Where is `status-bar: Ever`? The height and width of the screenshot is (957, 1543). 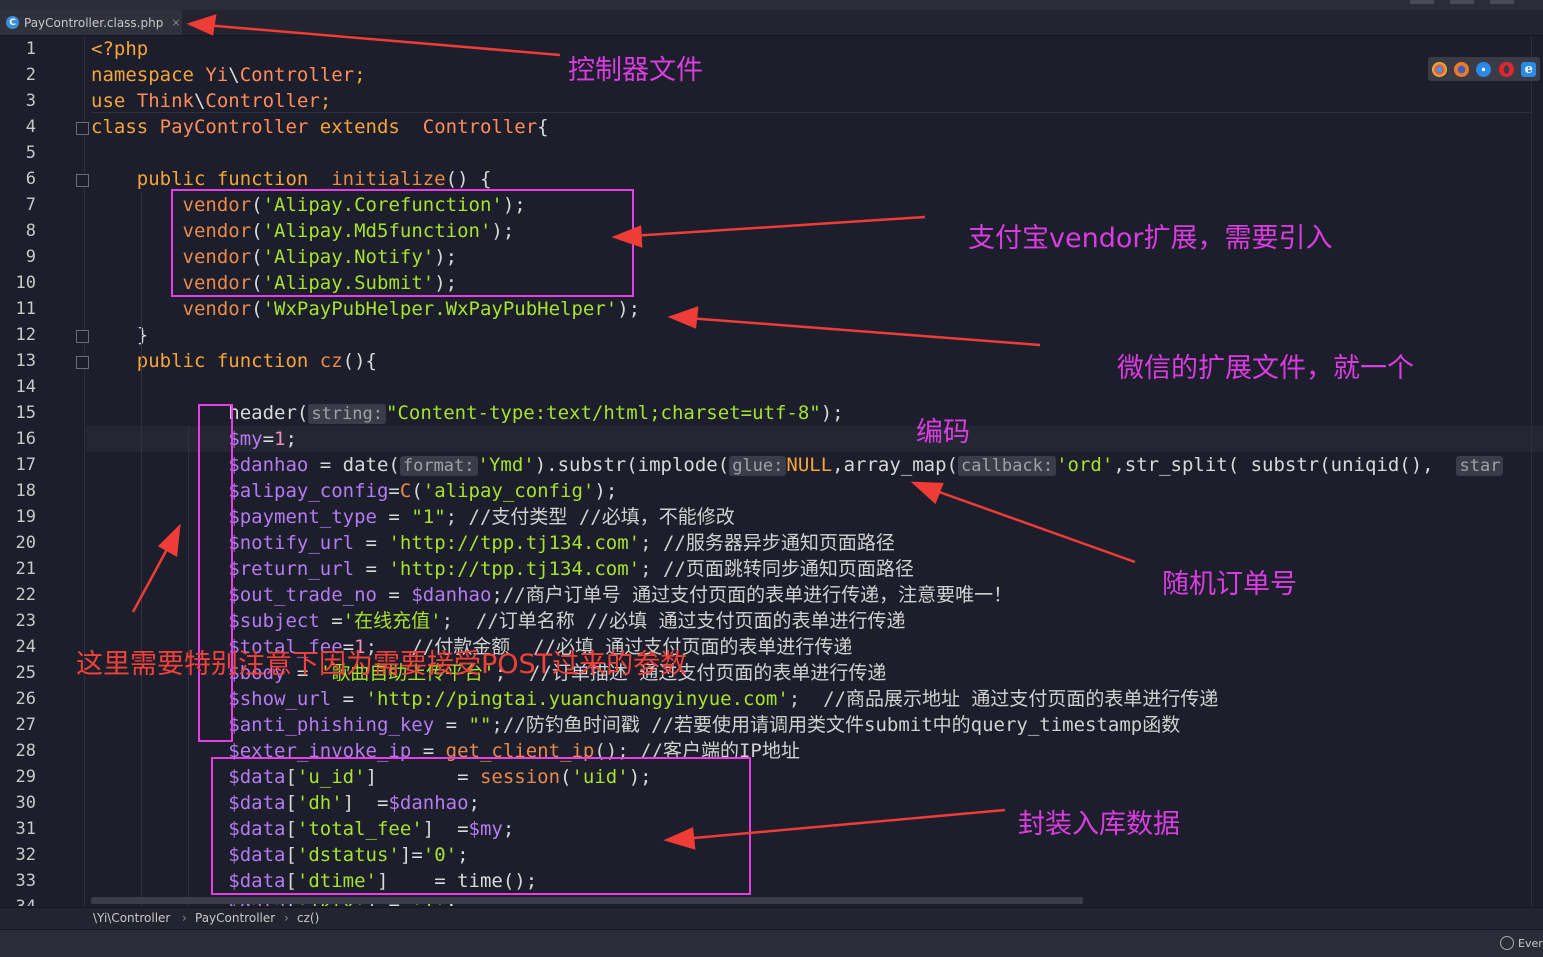 status-bar: Ever is located at coordinates (771, 943).